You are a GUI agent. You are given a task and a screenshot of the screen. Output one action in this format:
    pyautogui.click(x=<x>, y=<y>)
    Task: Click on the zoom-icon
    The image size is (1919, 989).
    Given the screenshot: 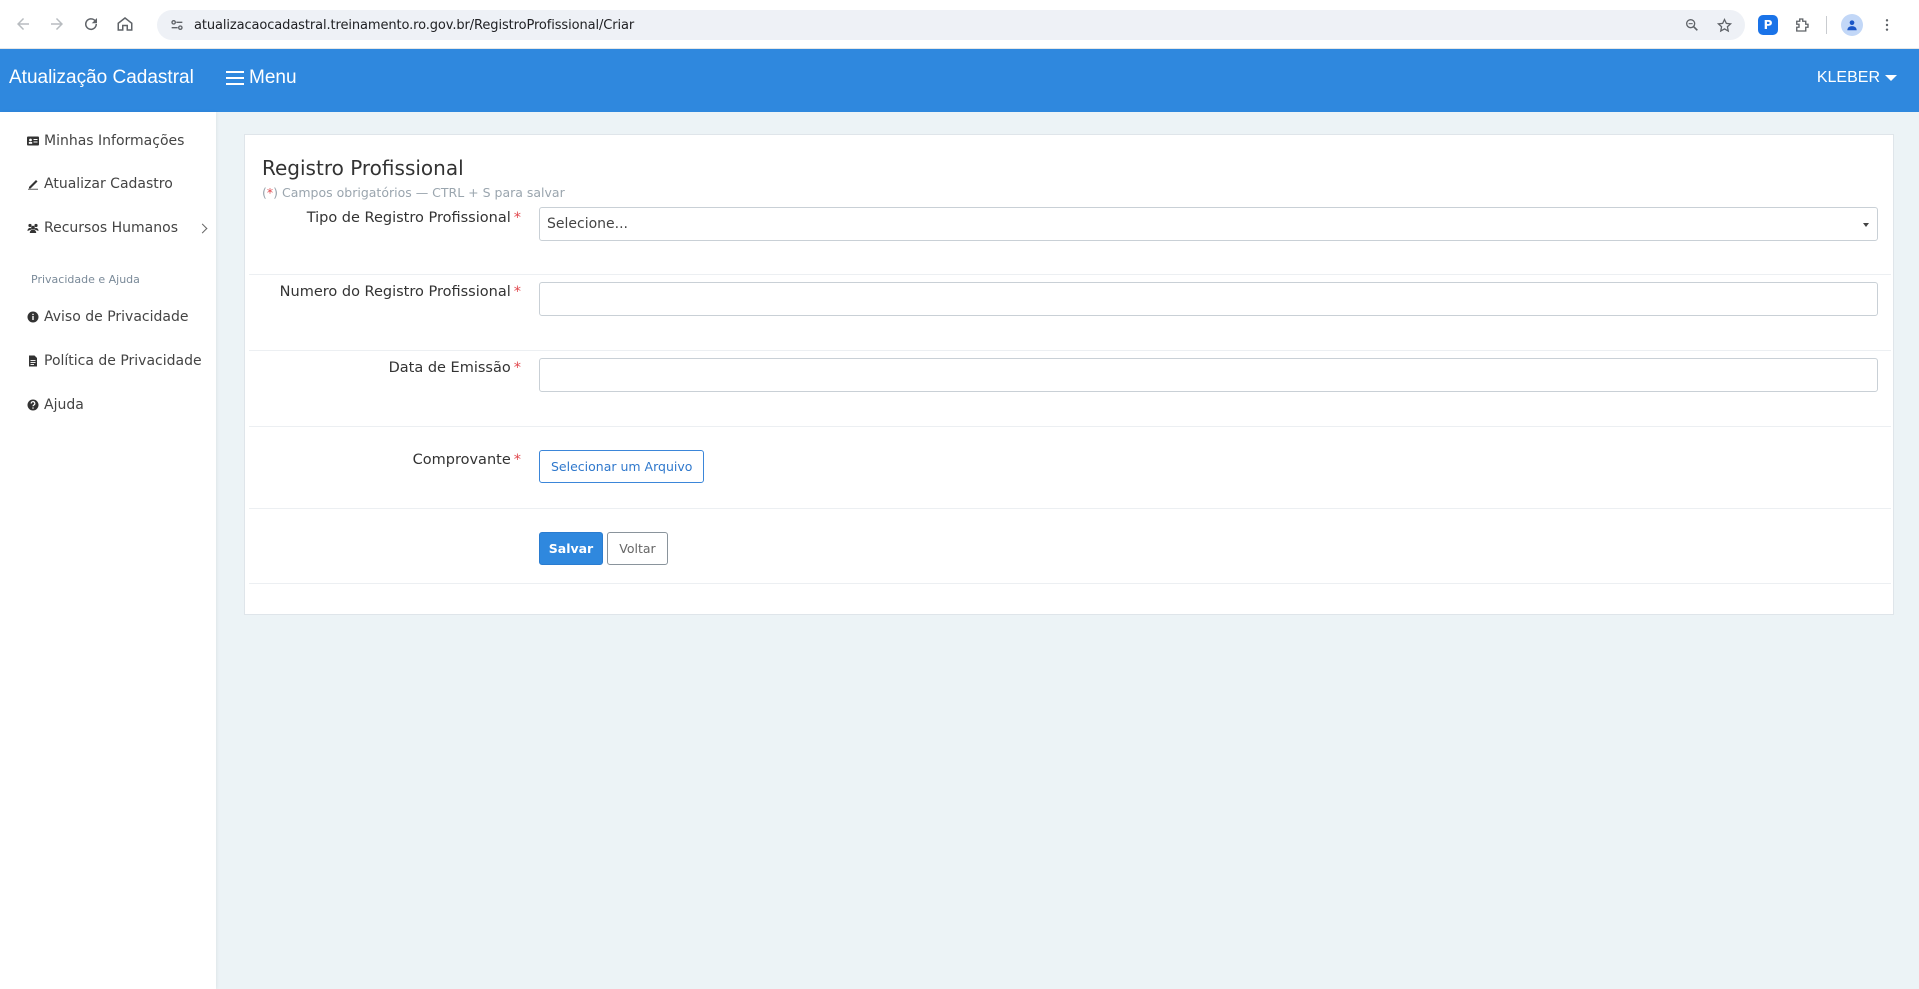 What is the action you would take?
    pyautogui.click(x=1692, y=25)
    